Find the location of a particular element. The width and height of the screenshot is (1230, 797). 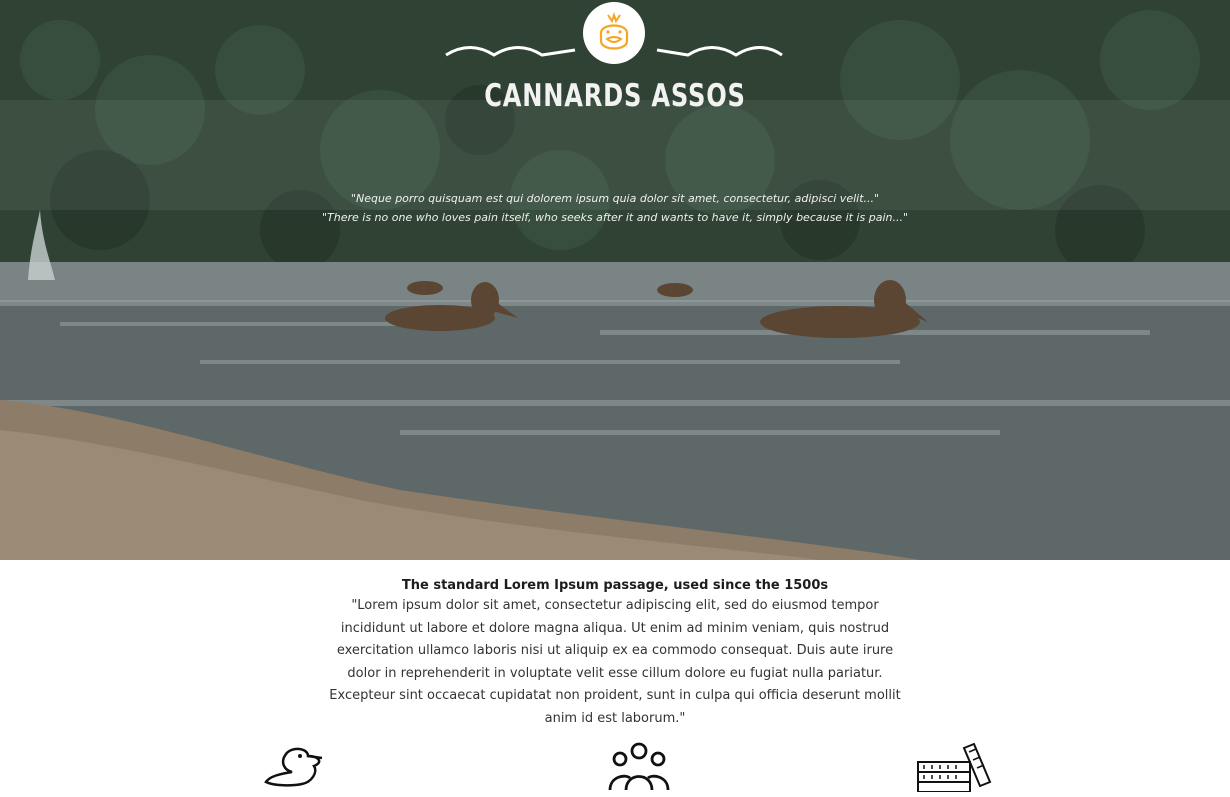

group-icon is located at coordinates (639, 766).